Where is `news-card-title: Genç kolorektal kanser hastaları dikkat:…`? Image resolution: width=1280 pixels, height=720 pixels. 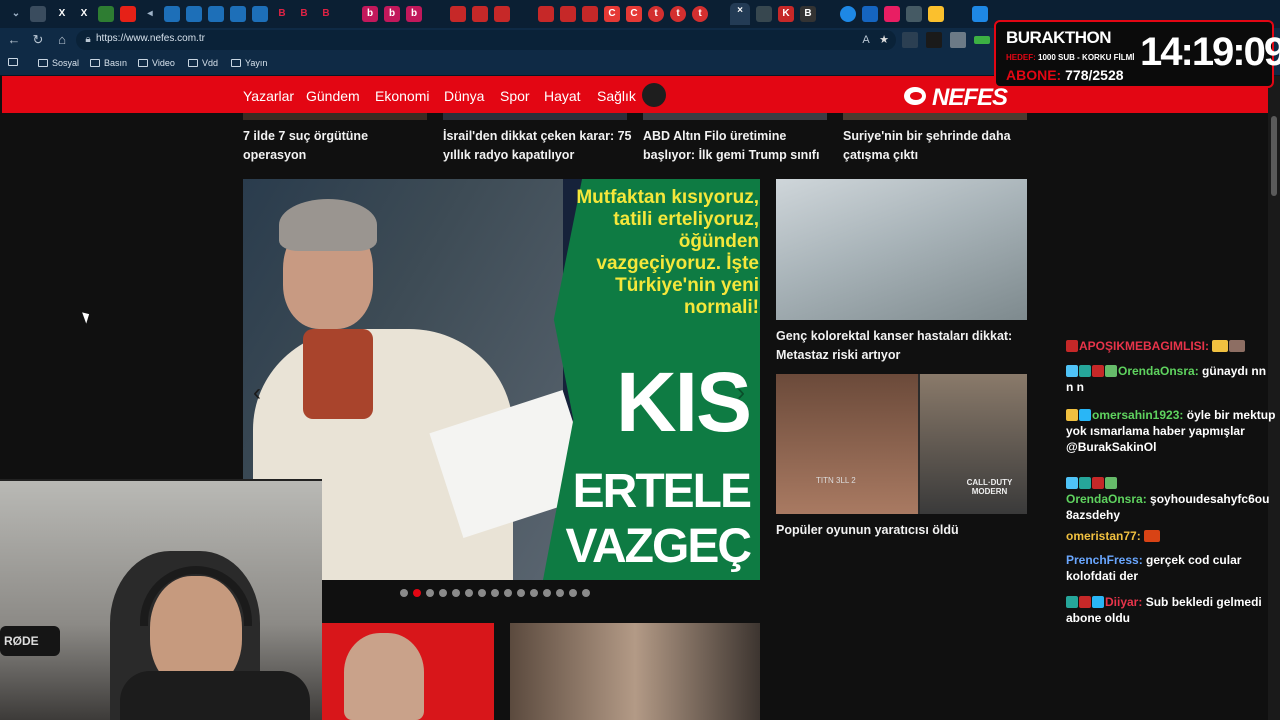 news-card-title: Genç kolorektal kanser hastaları dikkat:… is located at coordinates (898, 346).